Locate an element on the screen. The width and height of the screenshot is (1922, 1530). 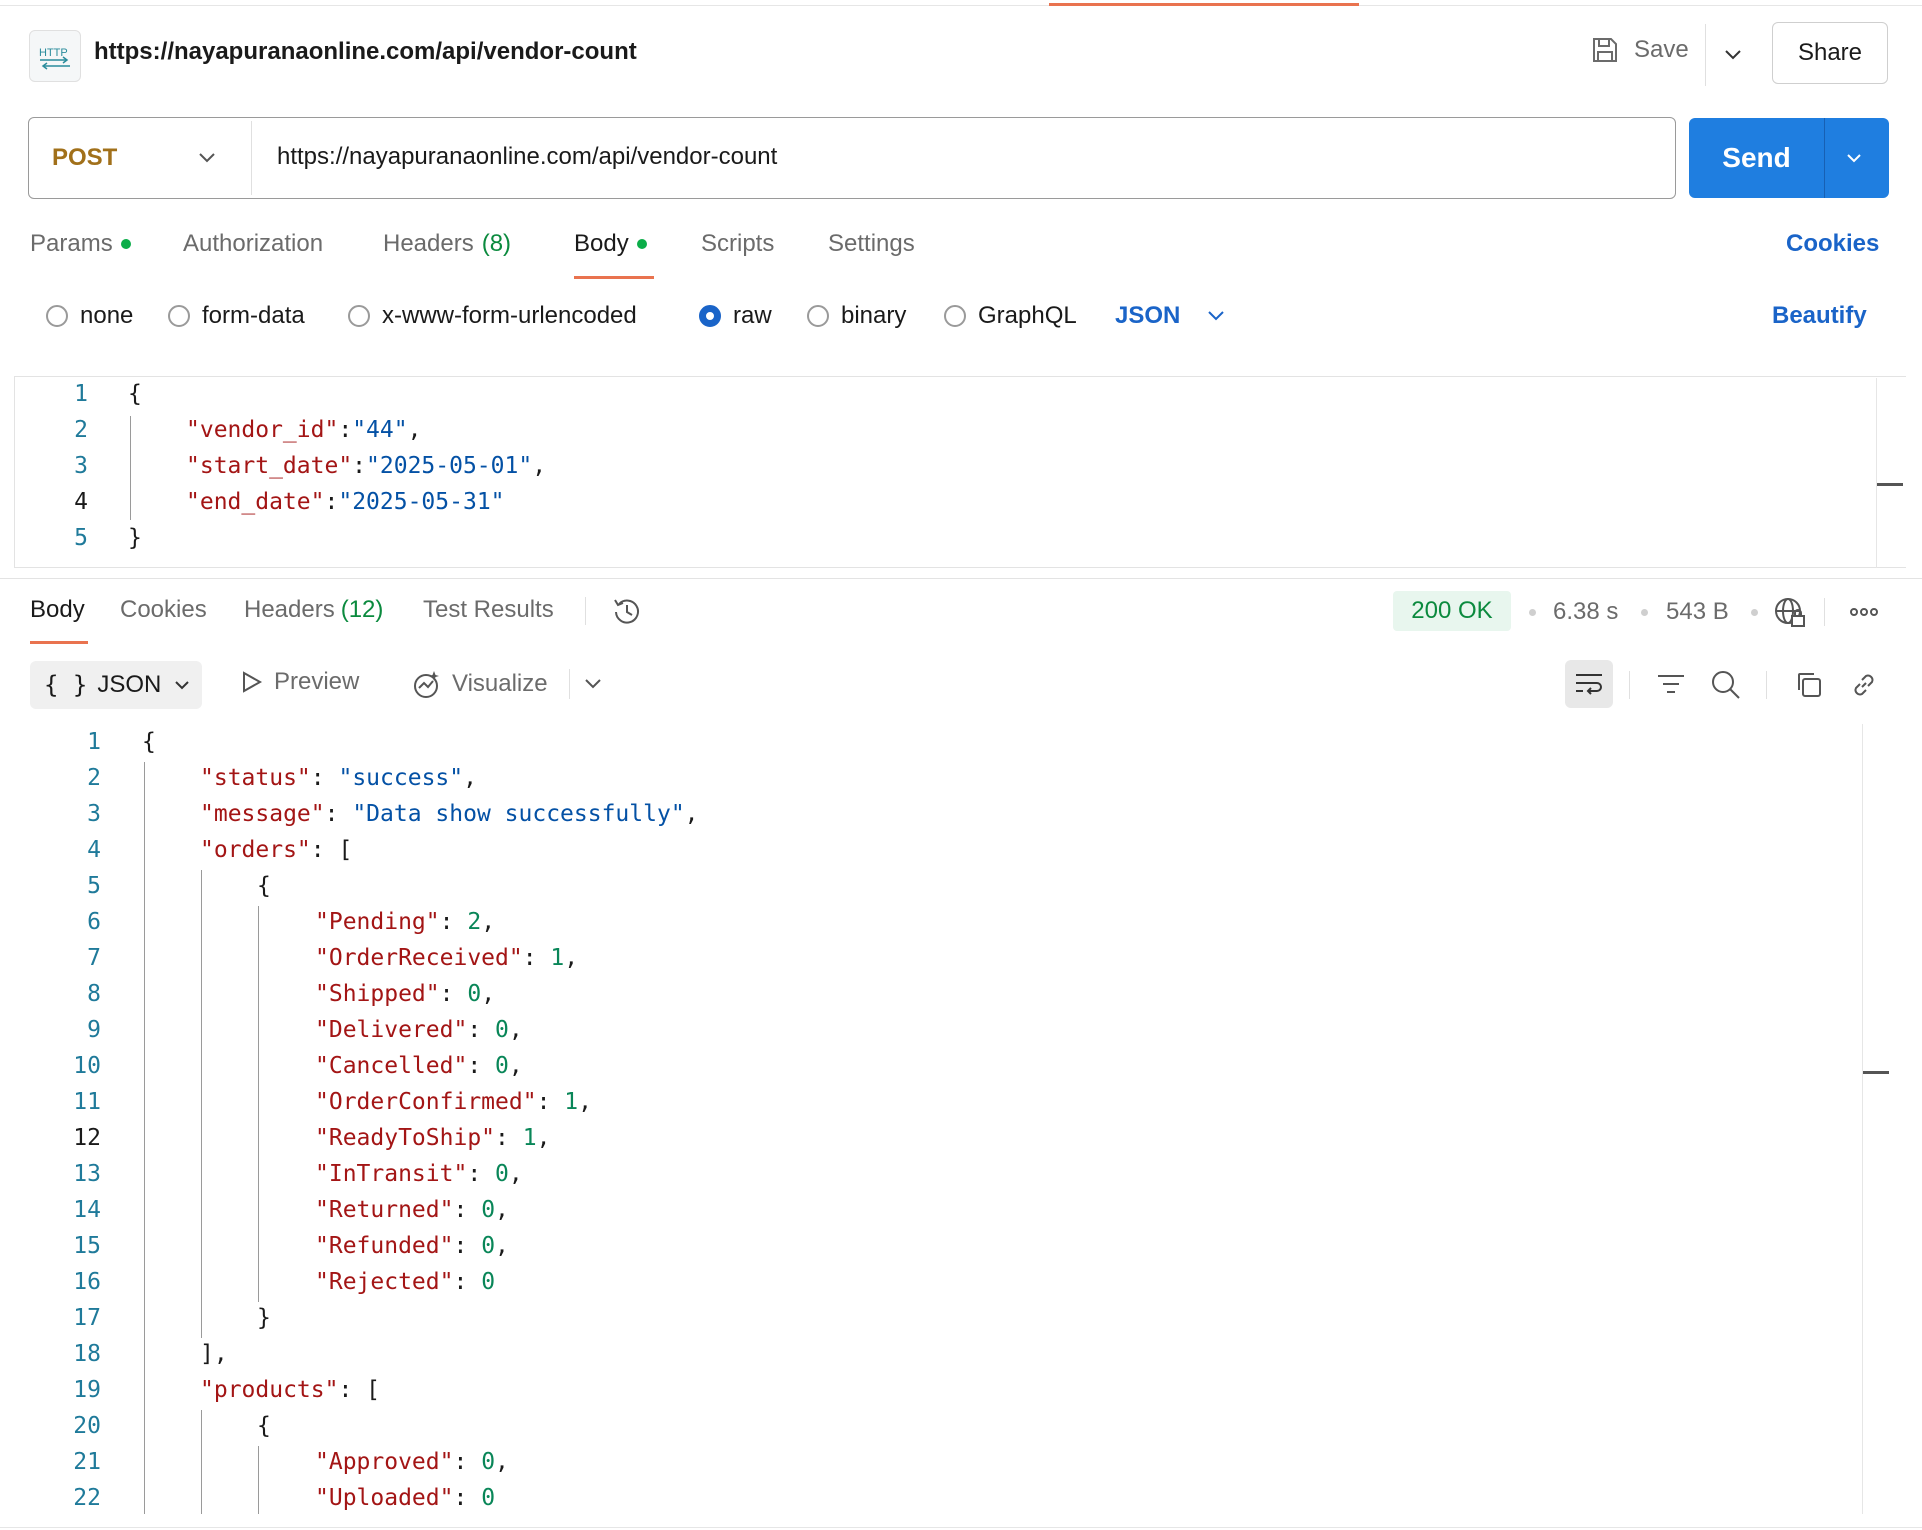
radio-binary-circle is located at coordinates (818, 316).